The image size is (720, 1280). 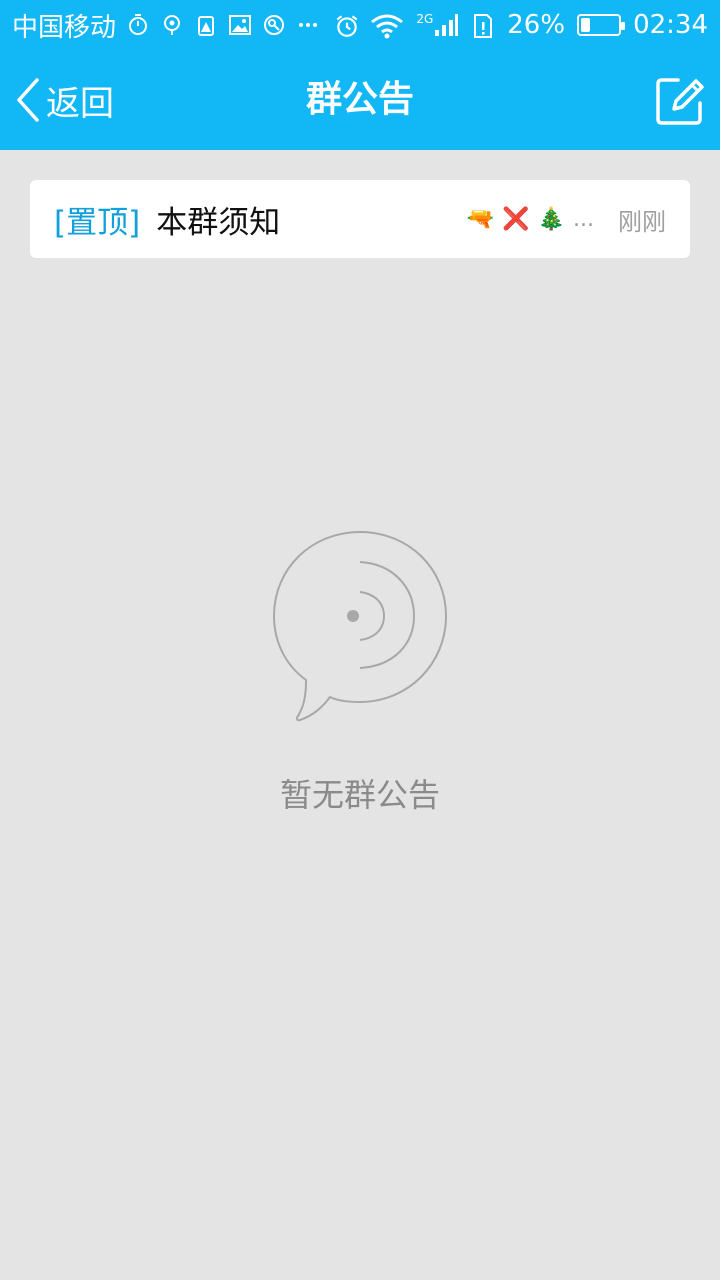 I want to click on network-label: 2G, so click(x=425, y=19).